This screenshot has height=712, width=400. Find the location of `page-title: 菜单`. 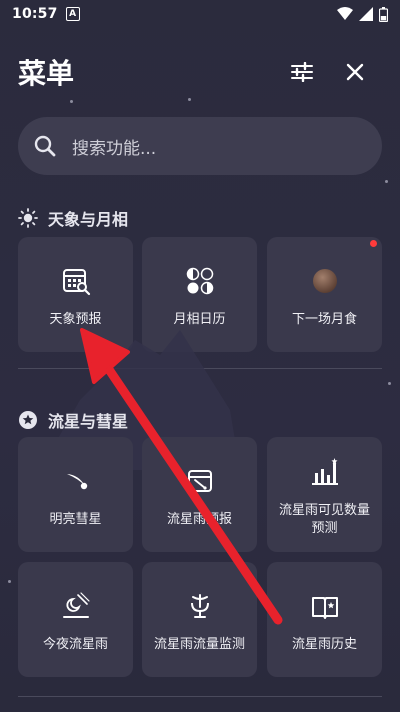

page-title: 菜单 is located at coordinates (46, 73).